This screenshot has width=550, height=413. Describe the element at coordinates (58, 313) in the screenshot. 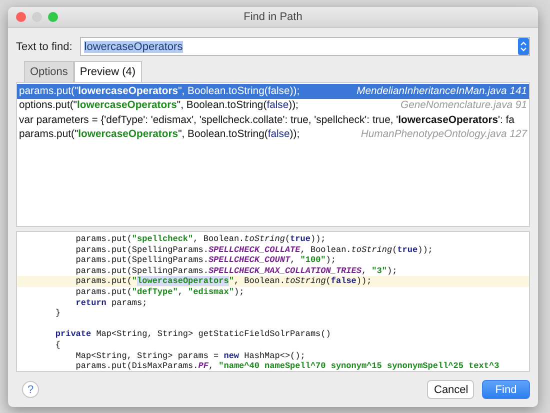

I see `code-line: }` at that location.